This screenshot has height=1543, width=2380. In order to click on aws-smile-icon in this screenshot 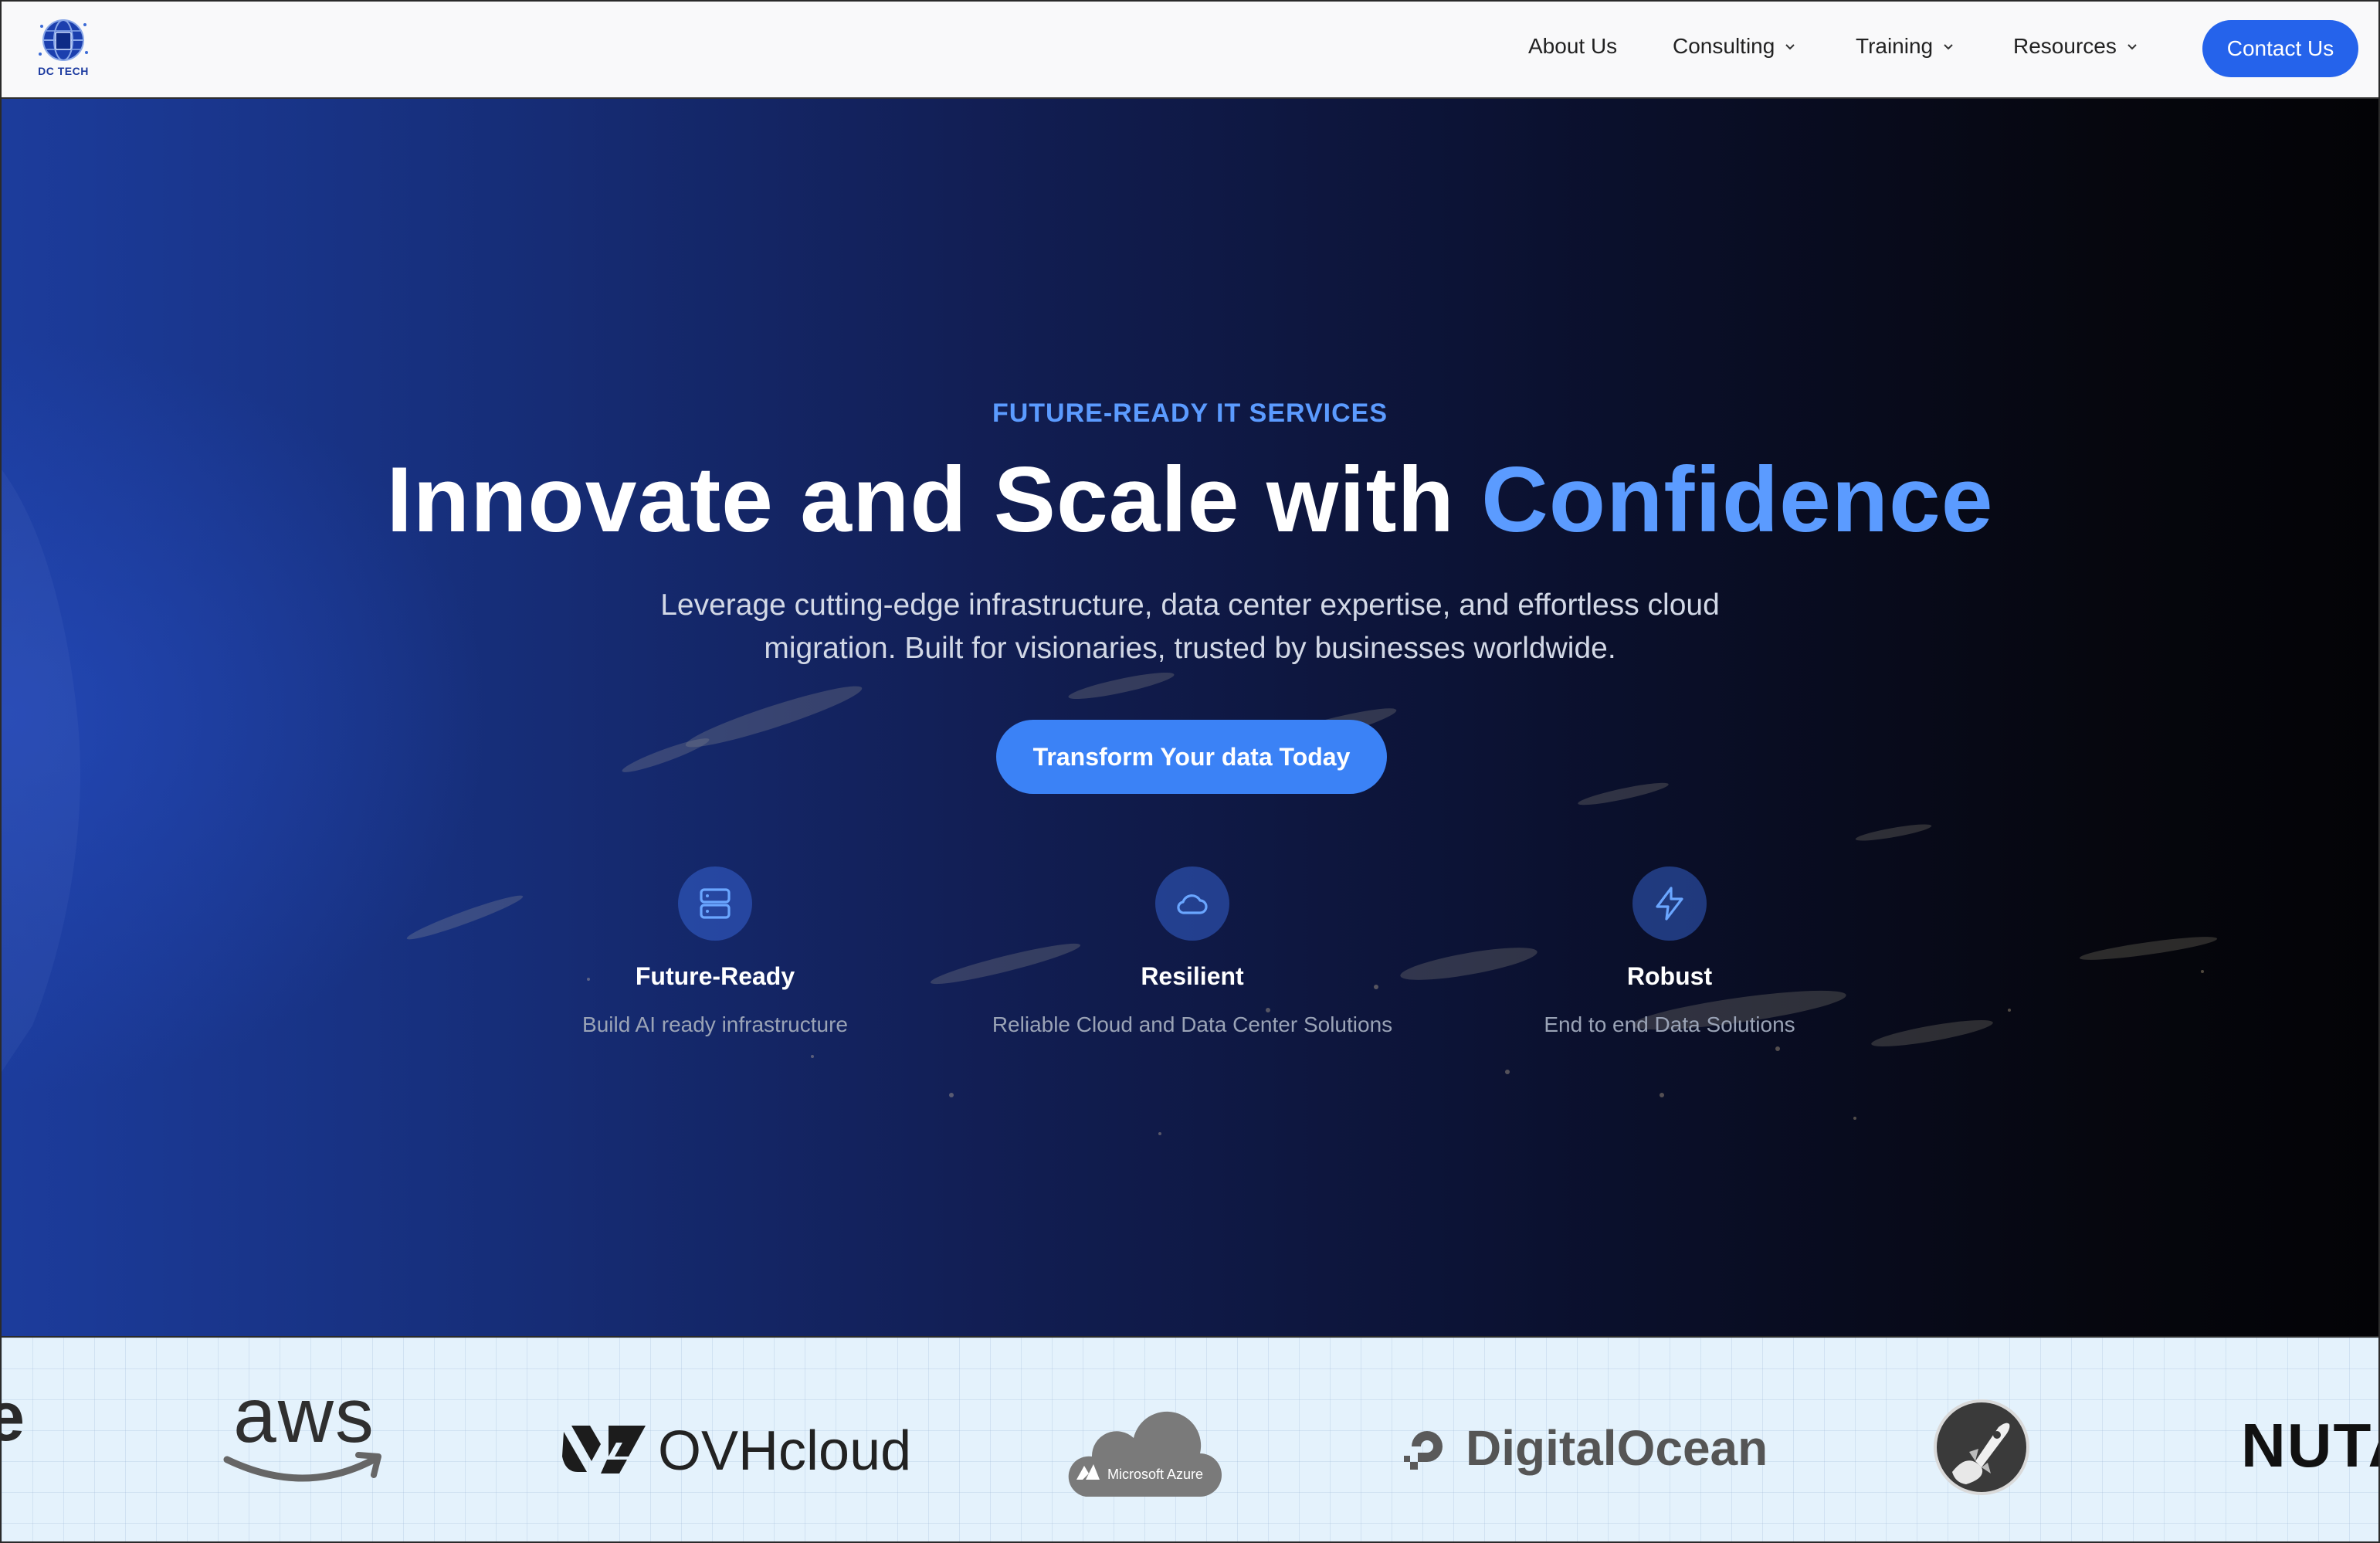, I will do `click(302, 1467)`.